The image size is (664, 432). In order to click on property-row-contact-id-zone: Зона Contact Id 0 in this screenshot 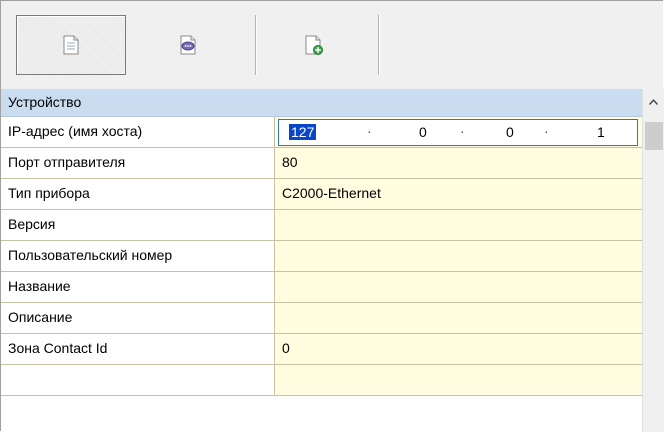, I will do `click(321, 349)`.